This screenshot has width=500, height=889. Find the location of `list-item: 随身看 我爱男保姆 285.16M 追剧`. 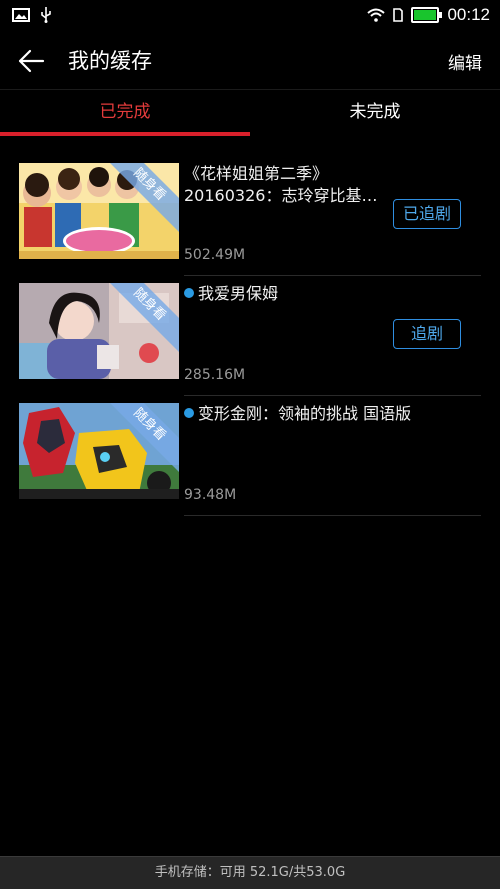

list-item: 随身看 我爱男保姆 285.16M 追剧 is located at coordinates (250, 335).